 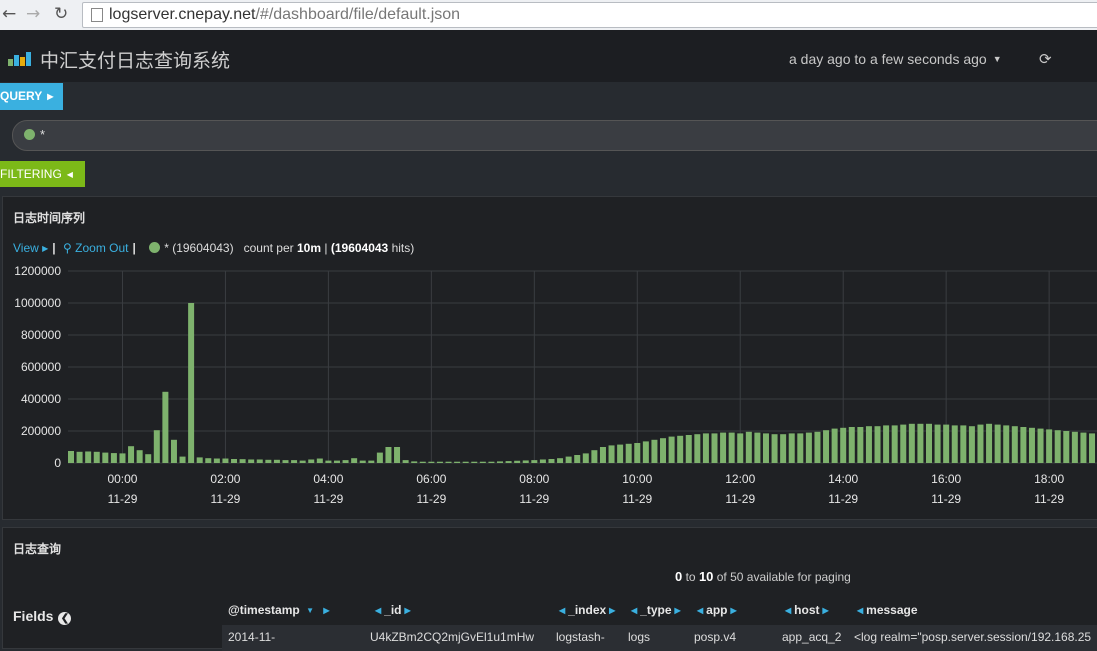 I want to click on column-header-index: ◀ _index ▶, so click(x=587, y=610).